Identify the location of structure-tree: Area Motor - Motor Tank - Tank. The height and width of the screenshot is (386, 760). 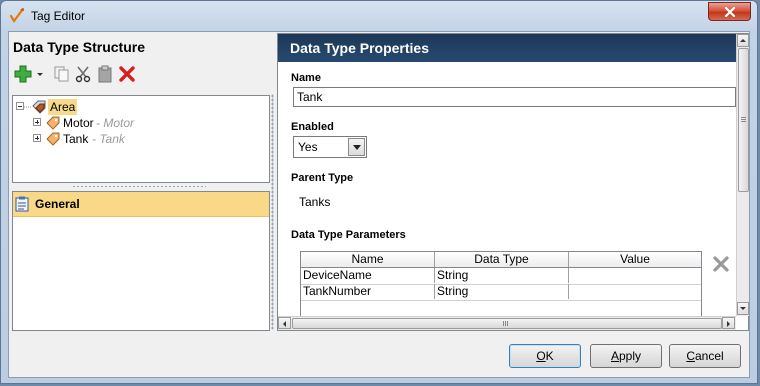
(141, 139).